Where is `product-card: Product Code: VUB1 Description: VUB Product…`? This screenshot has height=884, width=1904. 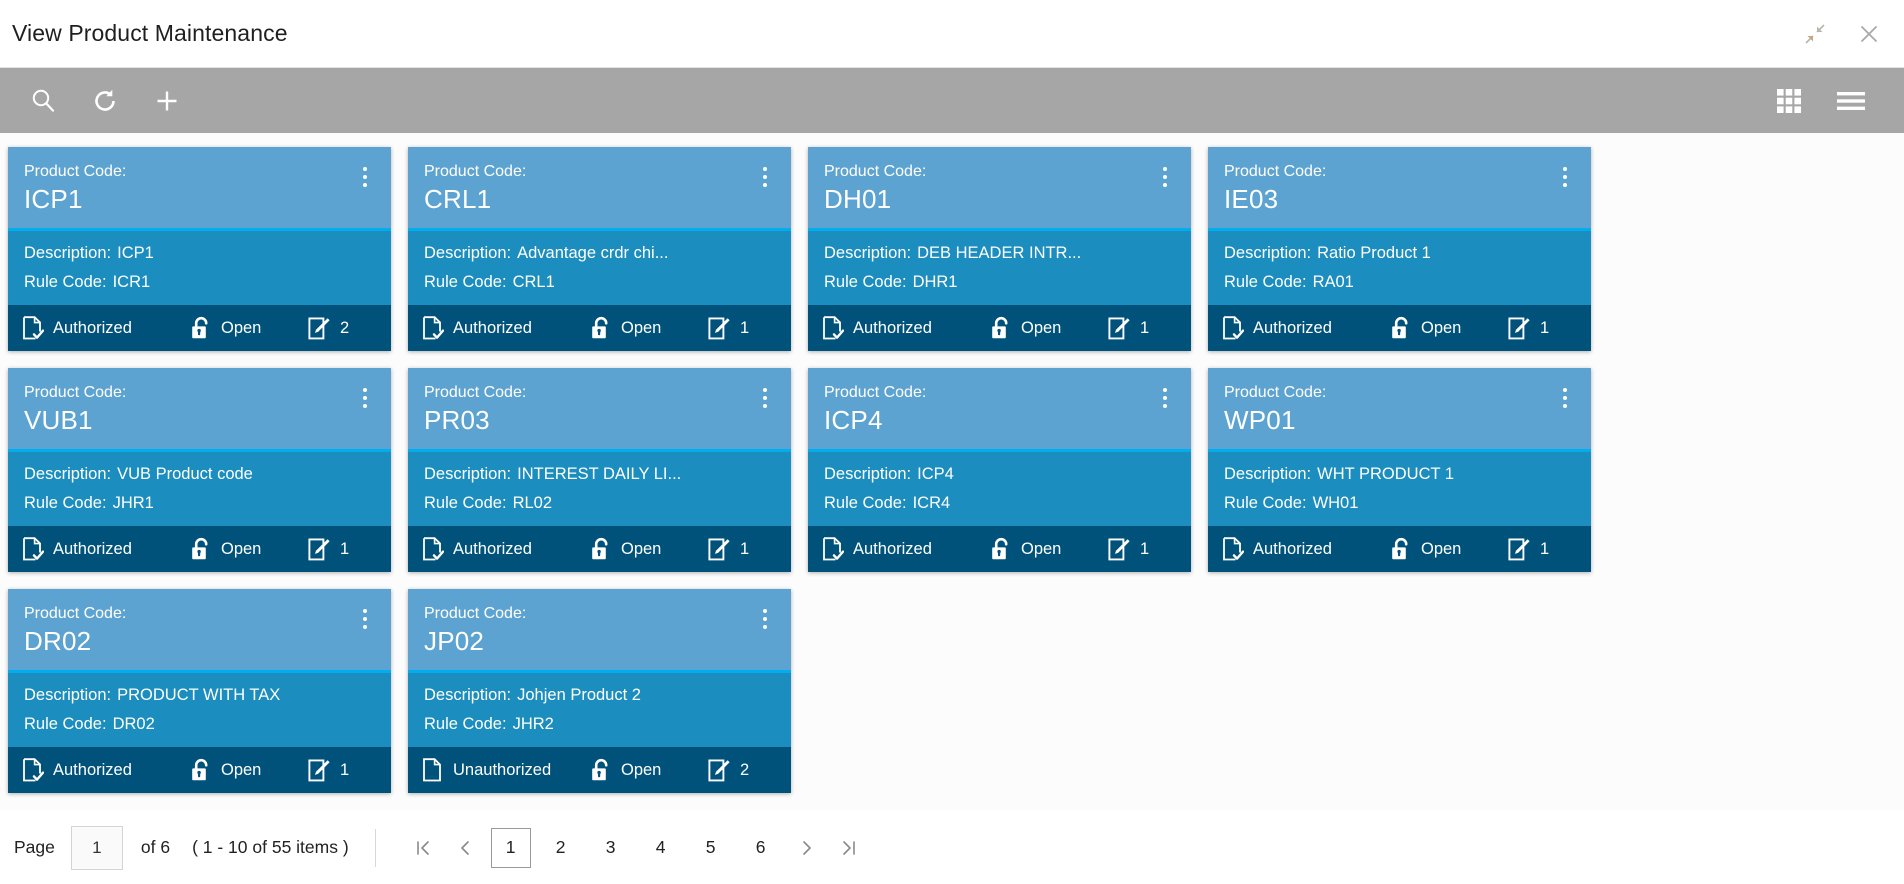
product-card: Product Code: VUB1 Description: VUB Product… is located at coordinates (199, 470).